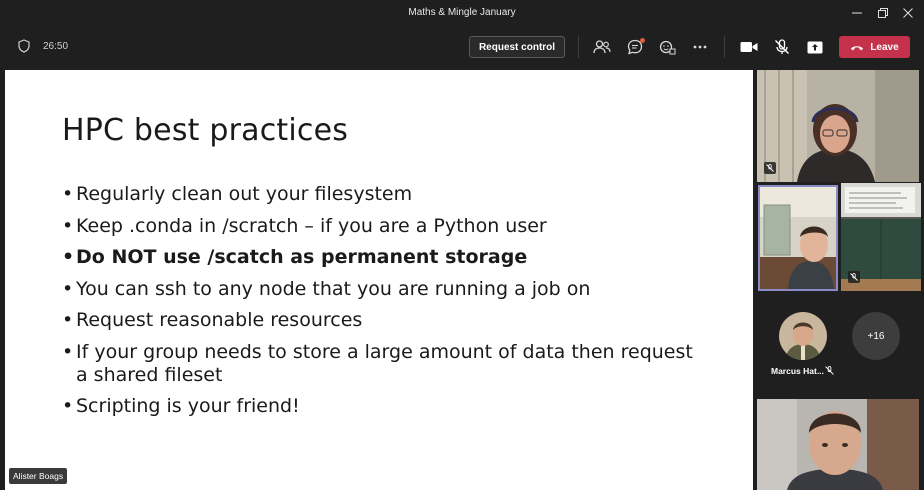  I want to click on shield-icon, so click(24, 48).